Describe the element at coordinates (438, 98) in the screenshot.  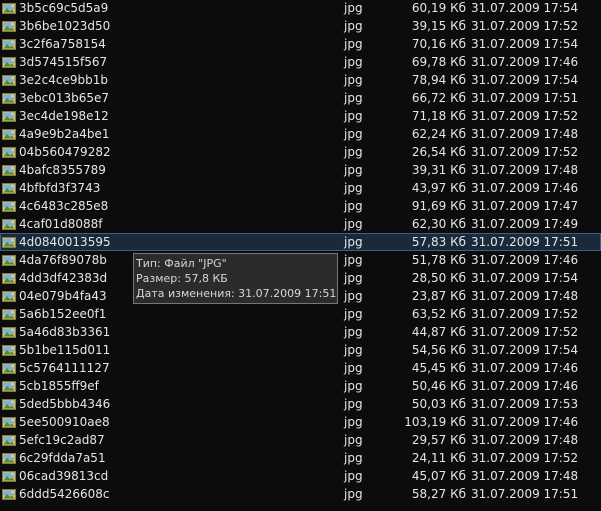
I see `file-size: 66,72 Кб` at that location.